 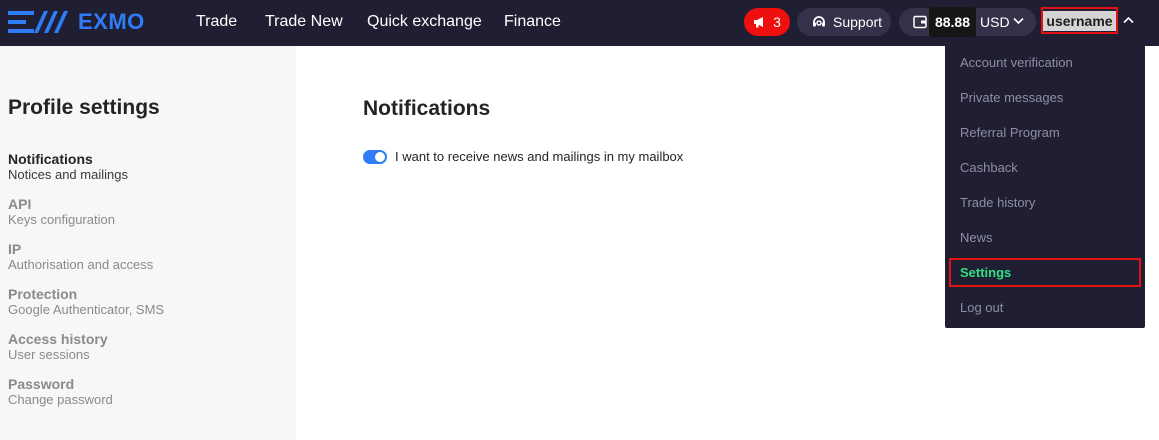 I want to click on menu-item-news: News, so click(x=976, y=237).